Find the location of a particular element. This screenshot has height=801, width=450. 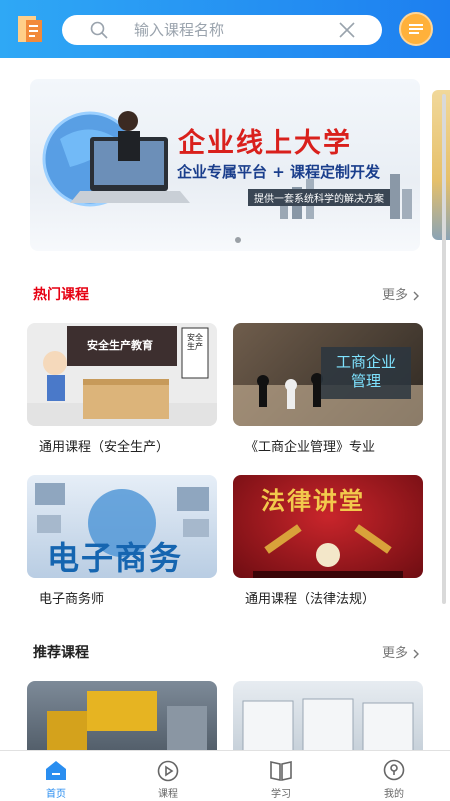

tab-courses: 课程 is located at coordinates (168, 776).